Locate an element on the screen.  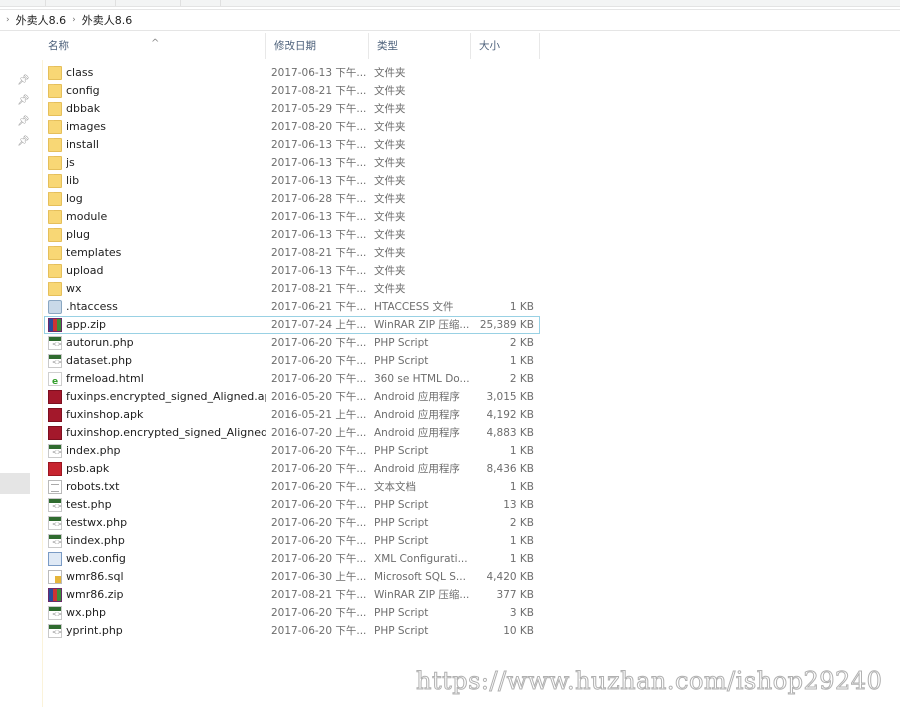
pane-divider is located at coordinates (42, 383).